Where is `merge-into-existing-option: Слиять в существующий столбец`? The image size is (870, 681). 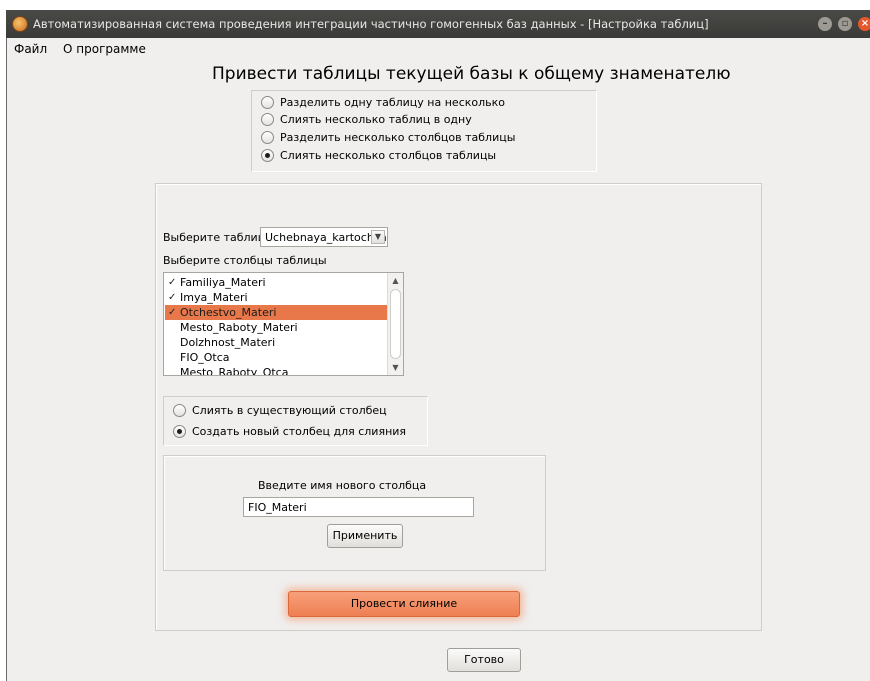 merge-into-existing-option: Слиять в существующий столбец is located at coordinates (280, 410).